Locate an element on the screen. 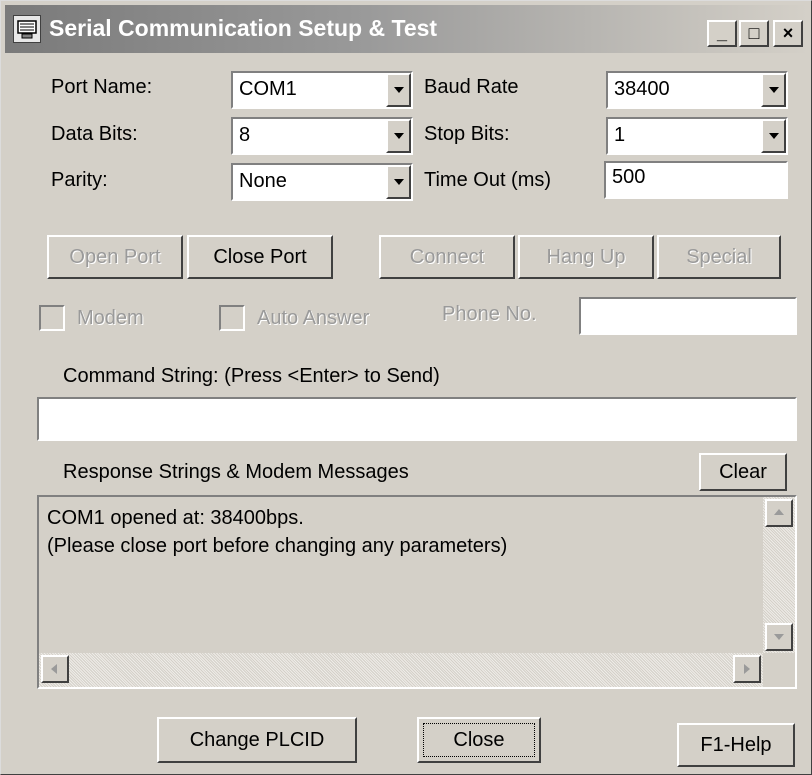 Image resolution: width=812 pixels, height=775 pixels. close-window-button: × is located at coordinates (788, 33).